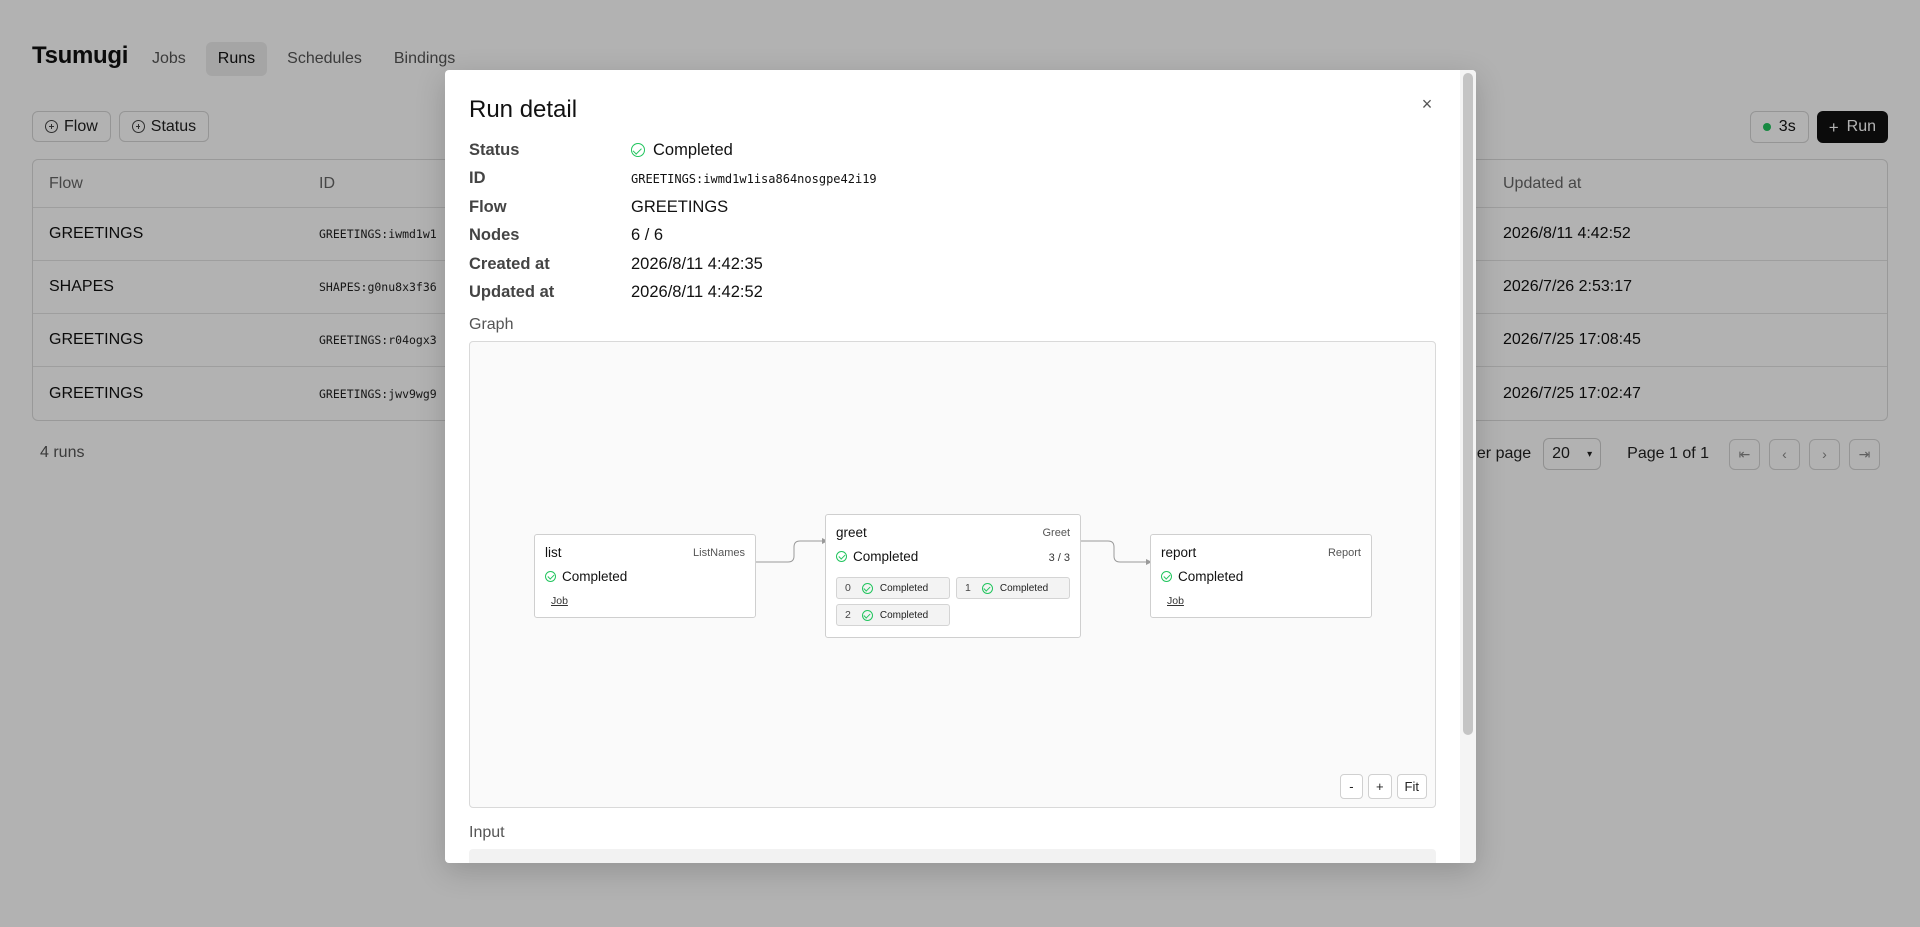 This screenshot has width=1920, height=927. Describe the element at coordinates (1056, 533) in the screenshot. I see `node-type: Greet` at that location.